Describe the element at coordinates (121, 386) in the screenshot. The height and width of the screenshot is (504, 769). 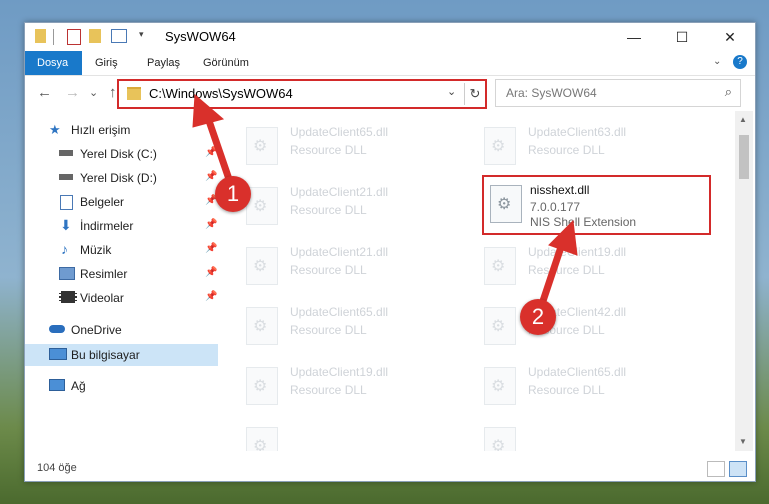
I see `sidebar-item-network: Ağ` at that location.